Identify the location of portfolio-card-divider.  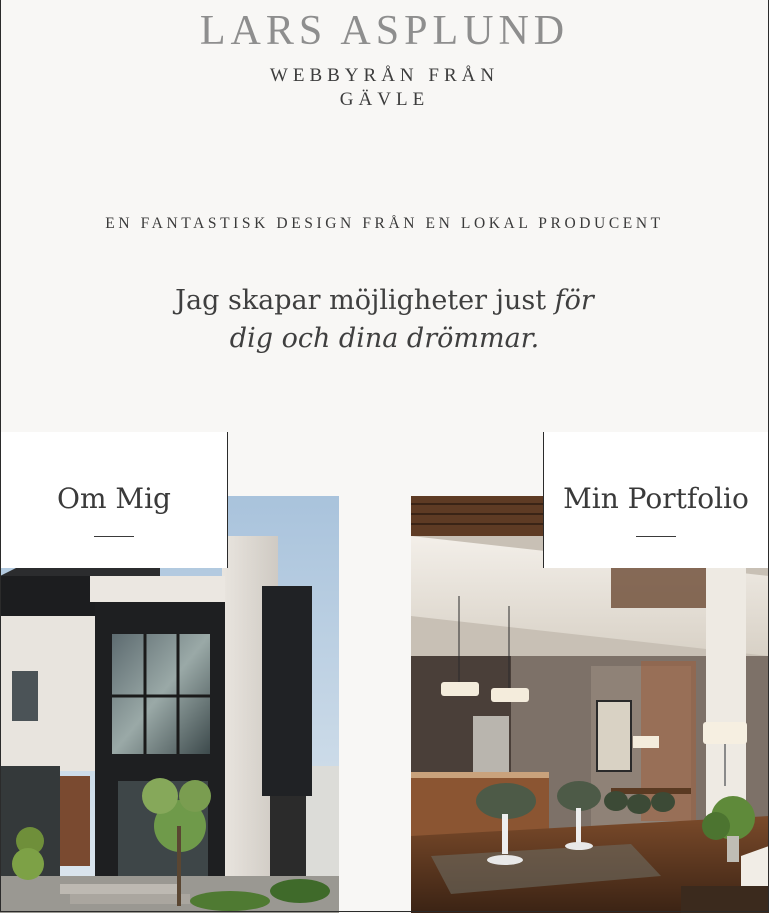
(656, 536).